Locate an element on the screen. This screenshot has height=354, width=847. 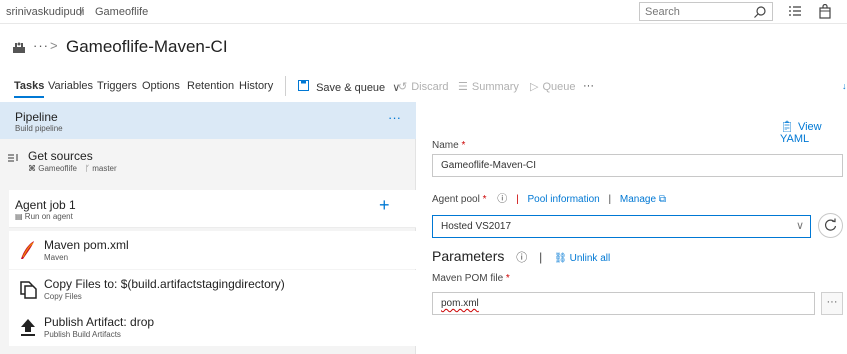
tab-history: History is located at coordinates (256, 86).